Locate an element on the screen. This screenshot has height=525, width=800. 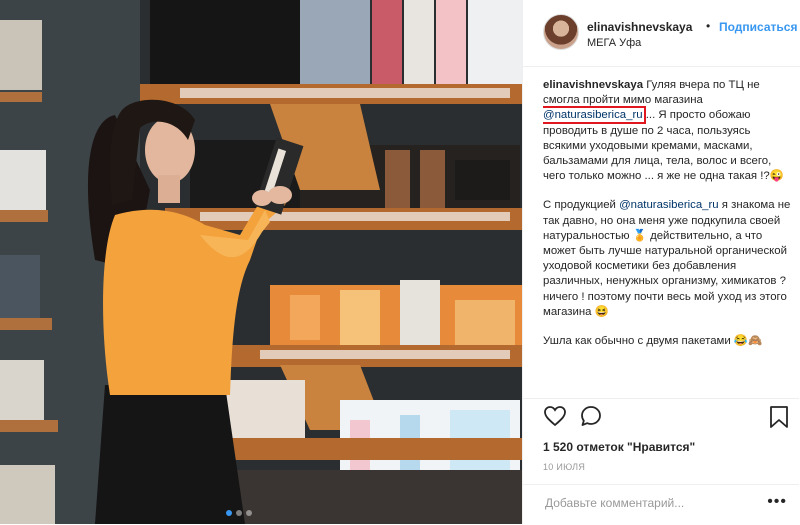
post-date: 10 ИЮЛЯ is located at coordinates (564, 467).